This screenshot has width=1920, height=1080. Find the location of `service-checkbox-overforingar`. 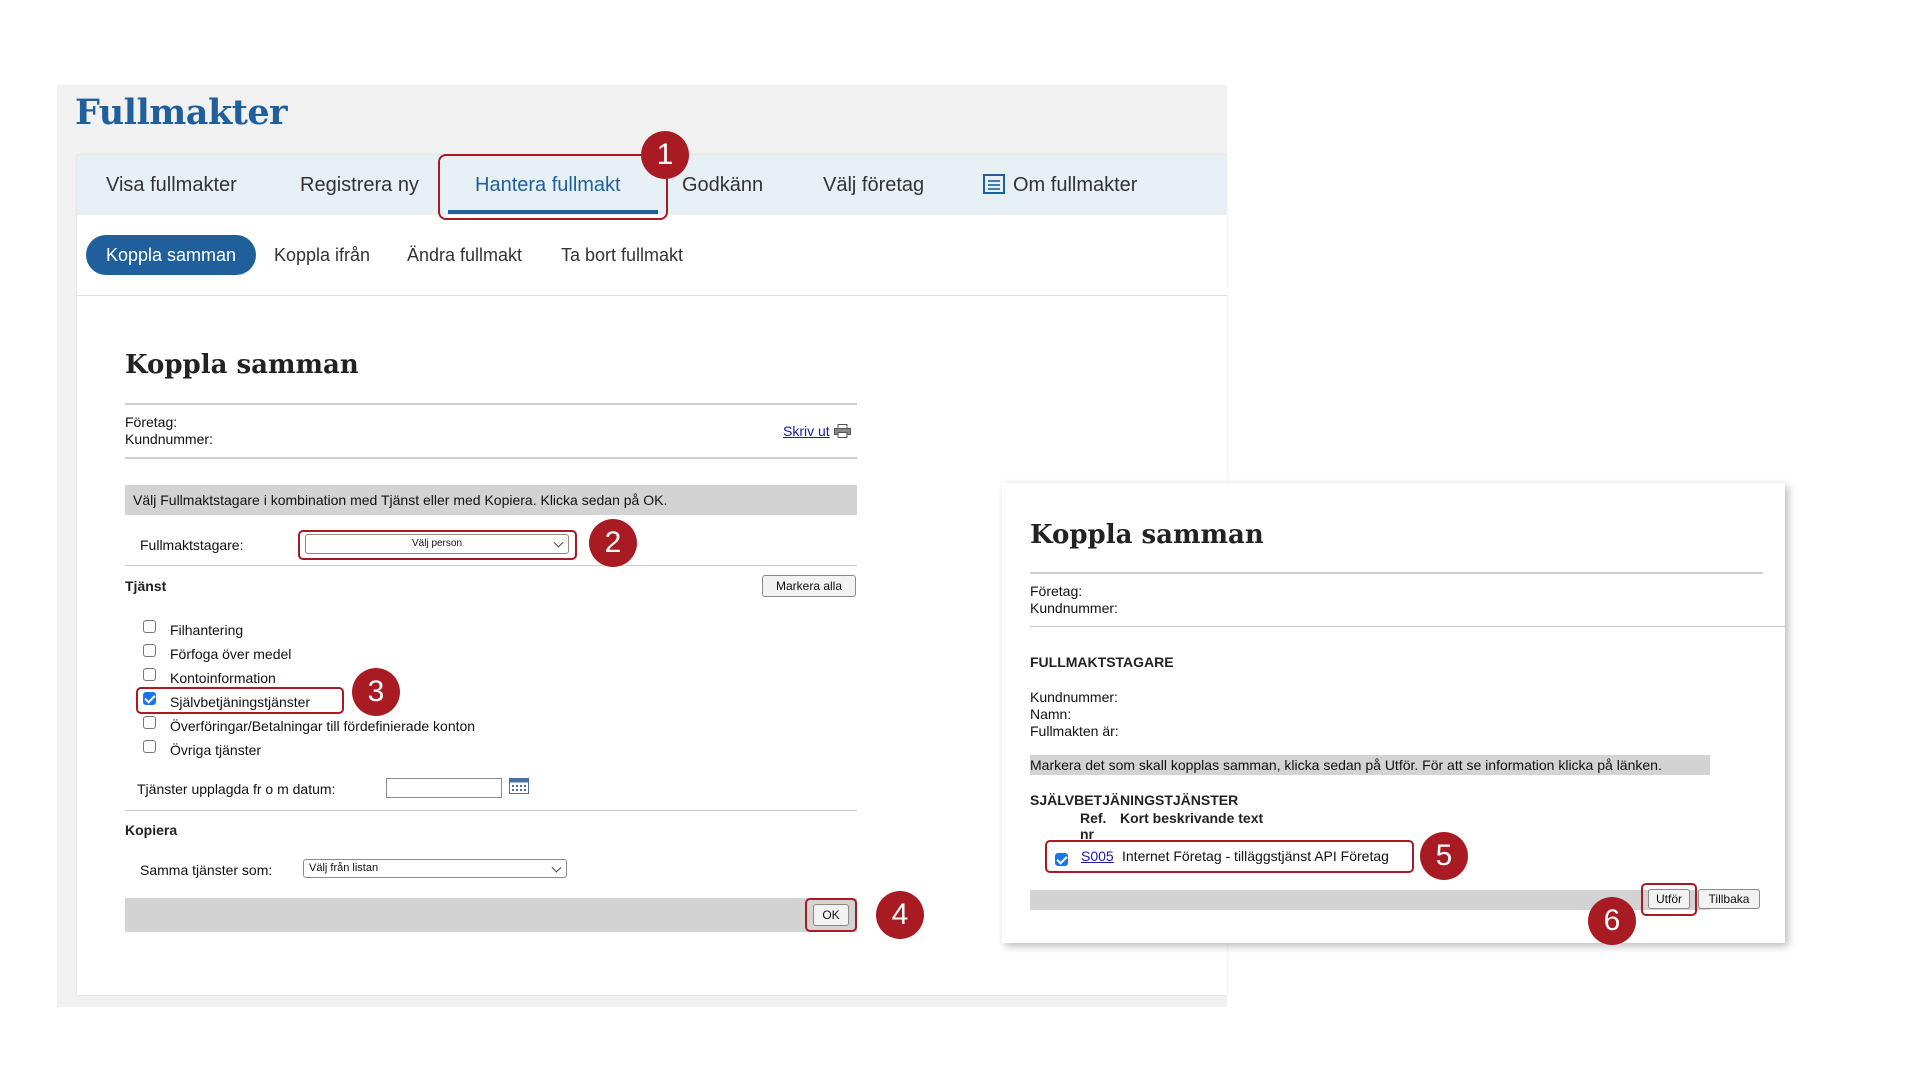

service-checkbox-overforingar is located at coordinates (149, 722).